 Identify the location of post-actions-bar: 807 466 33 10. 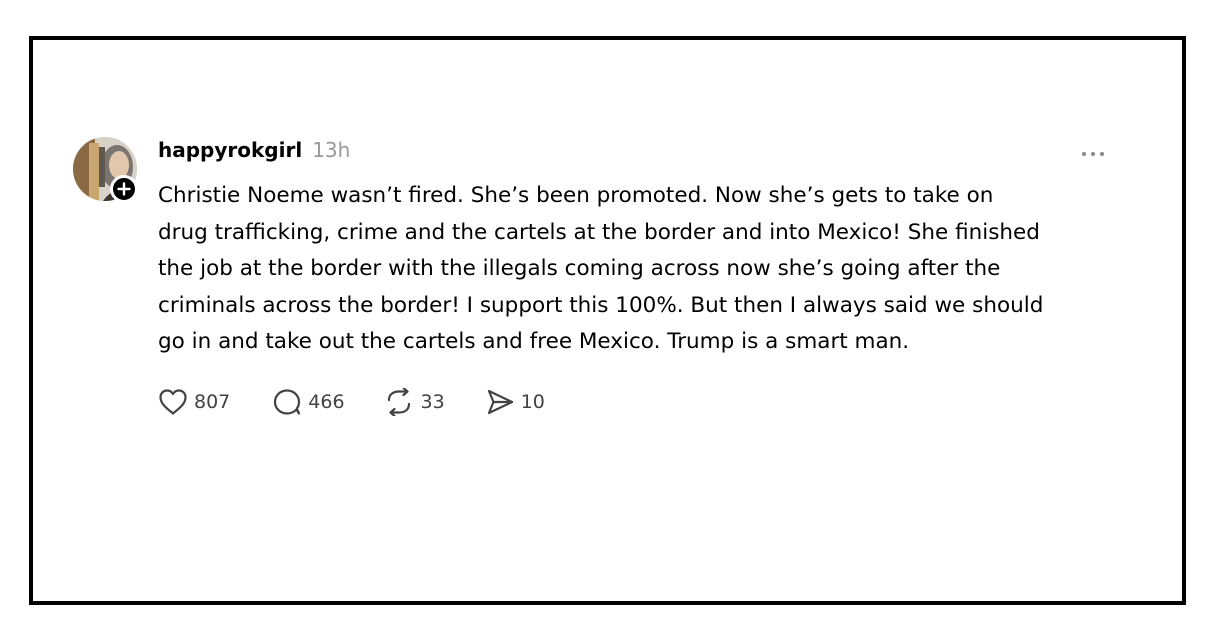
(351, 402).